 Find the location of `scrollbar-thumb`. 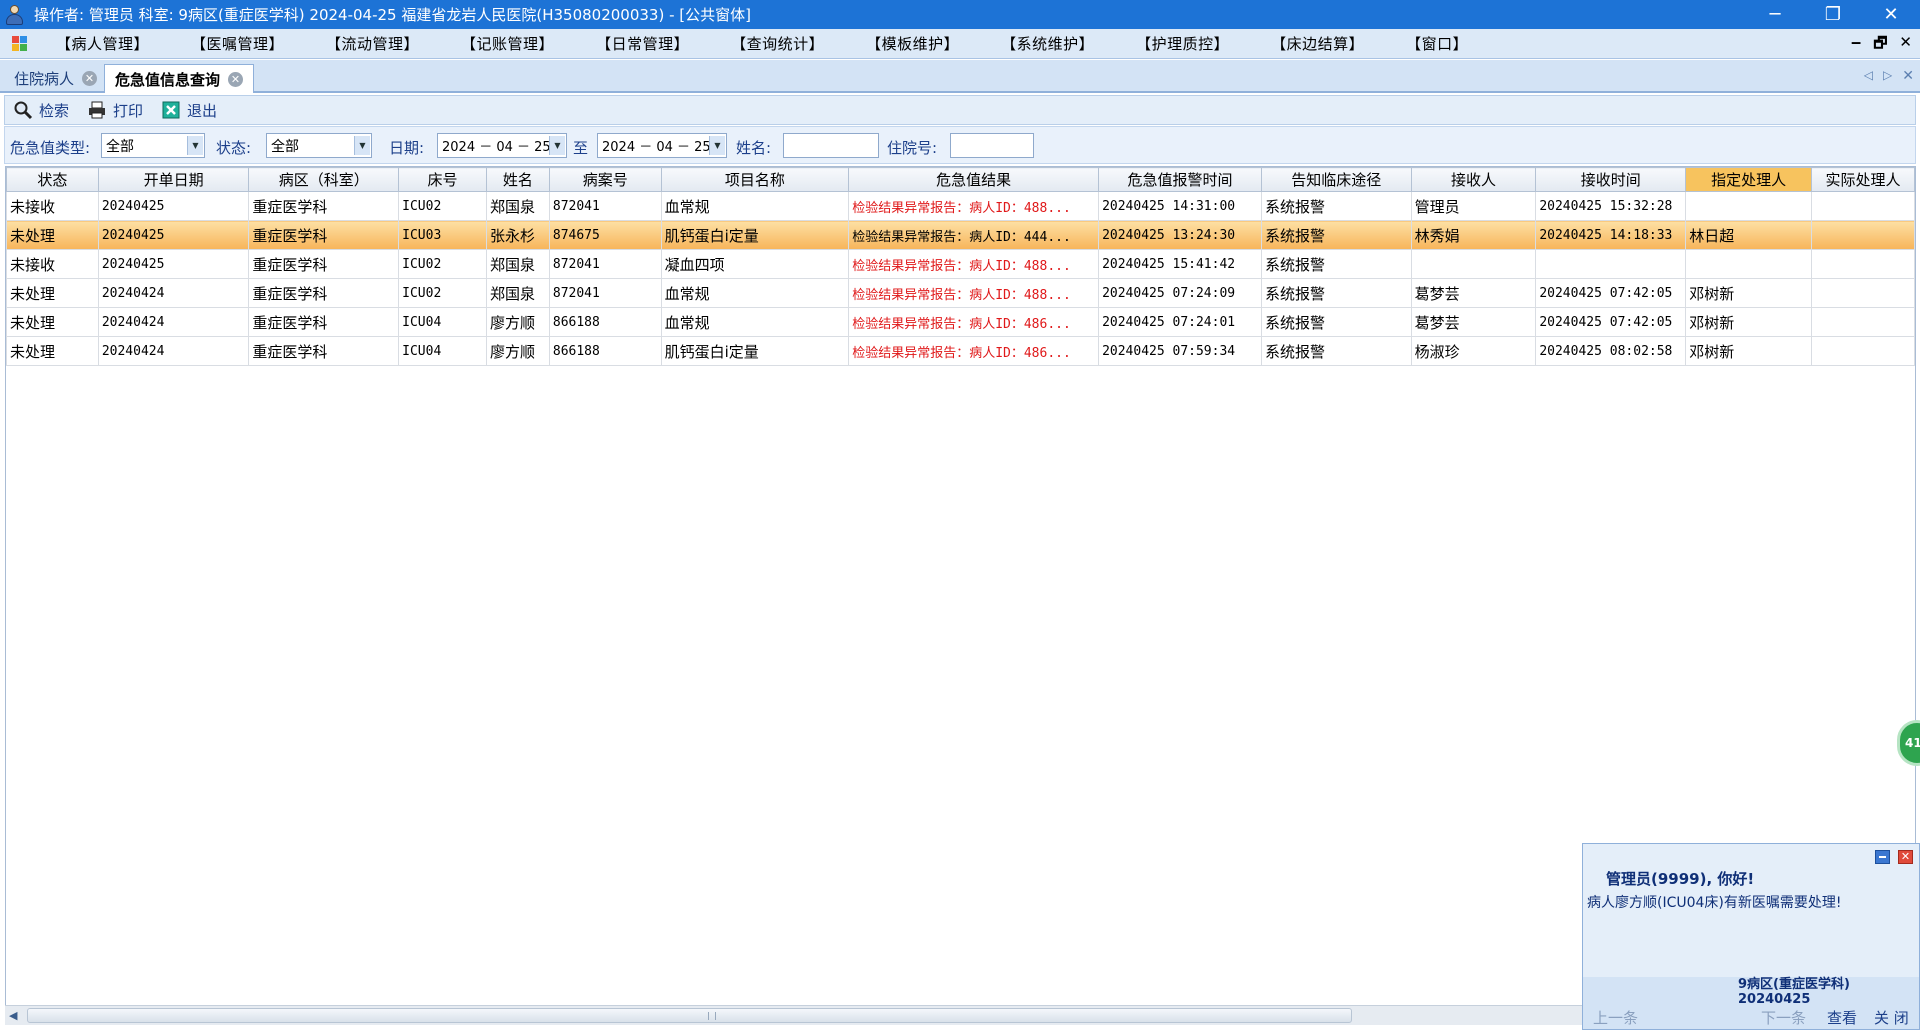

scrollbar-thumb is located at coordinates (689, 1015).